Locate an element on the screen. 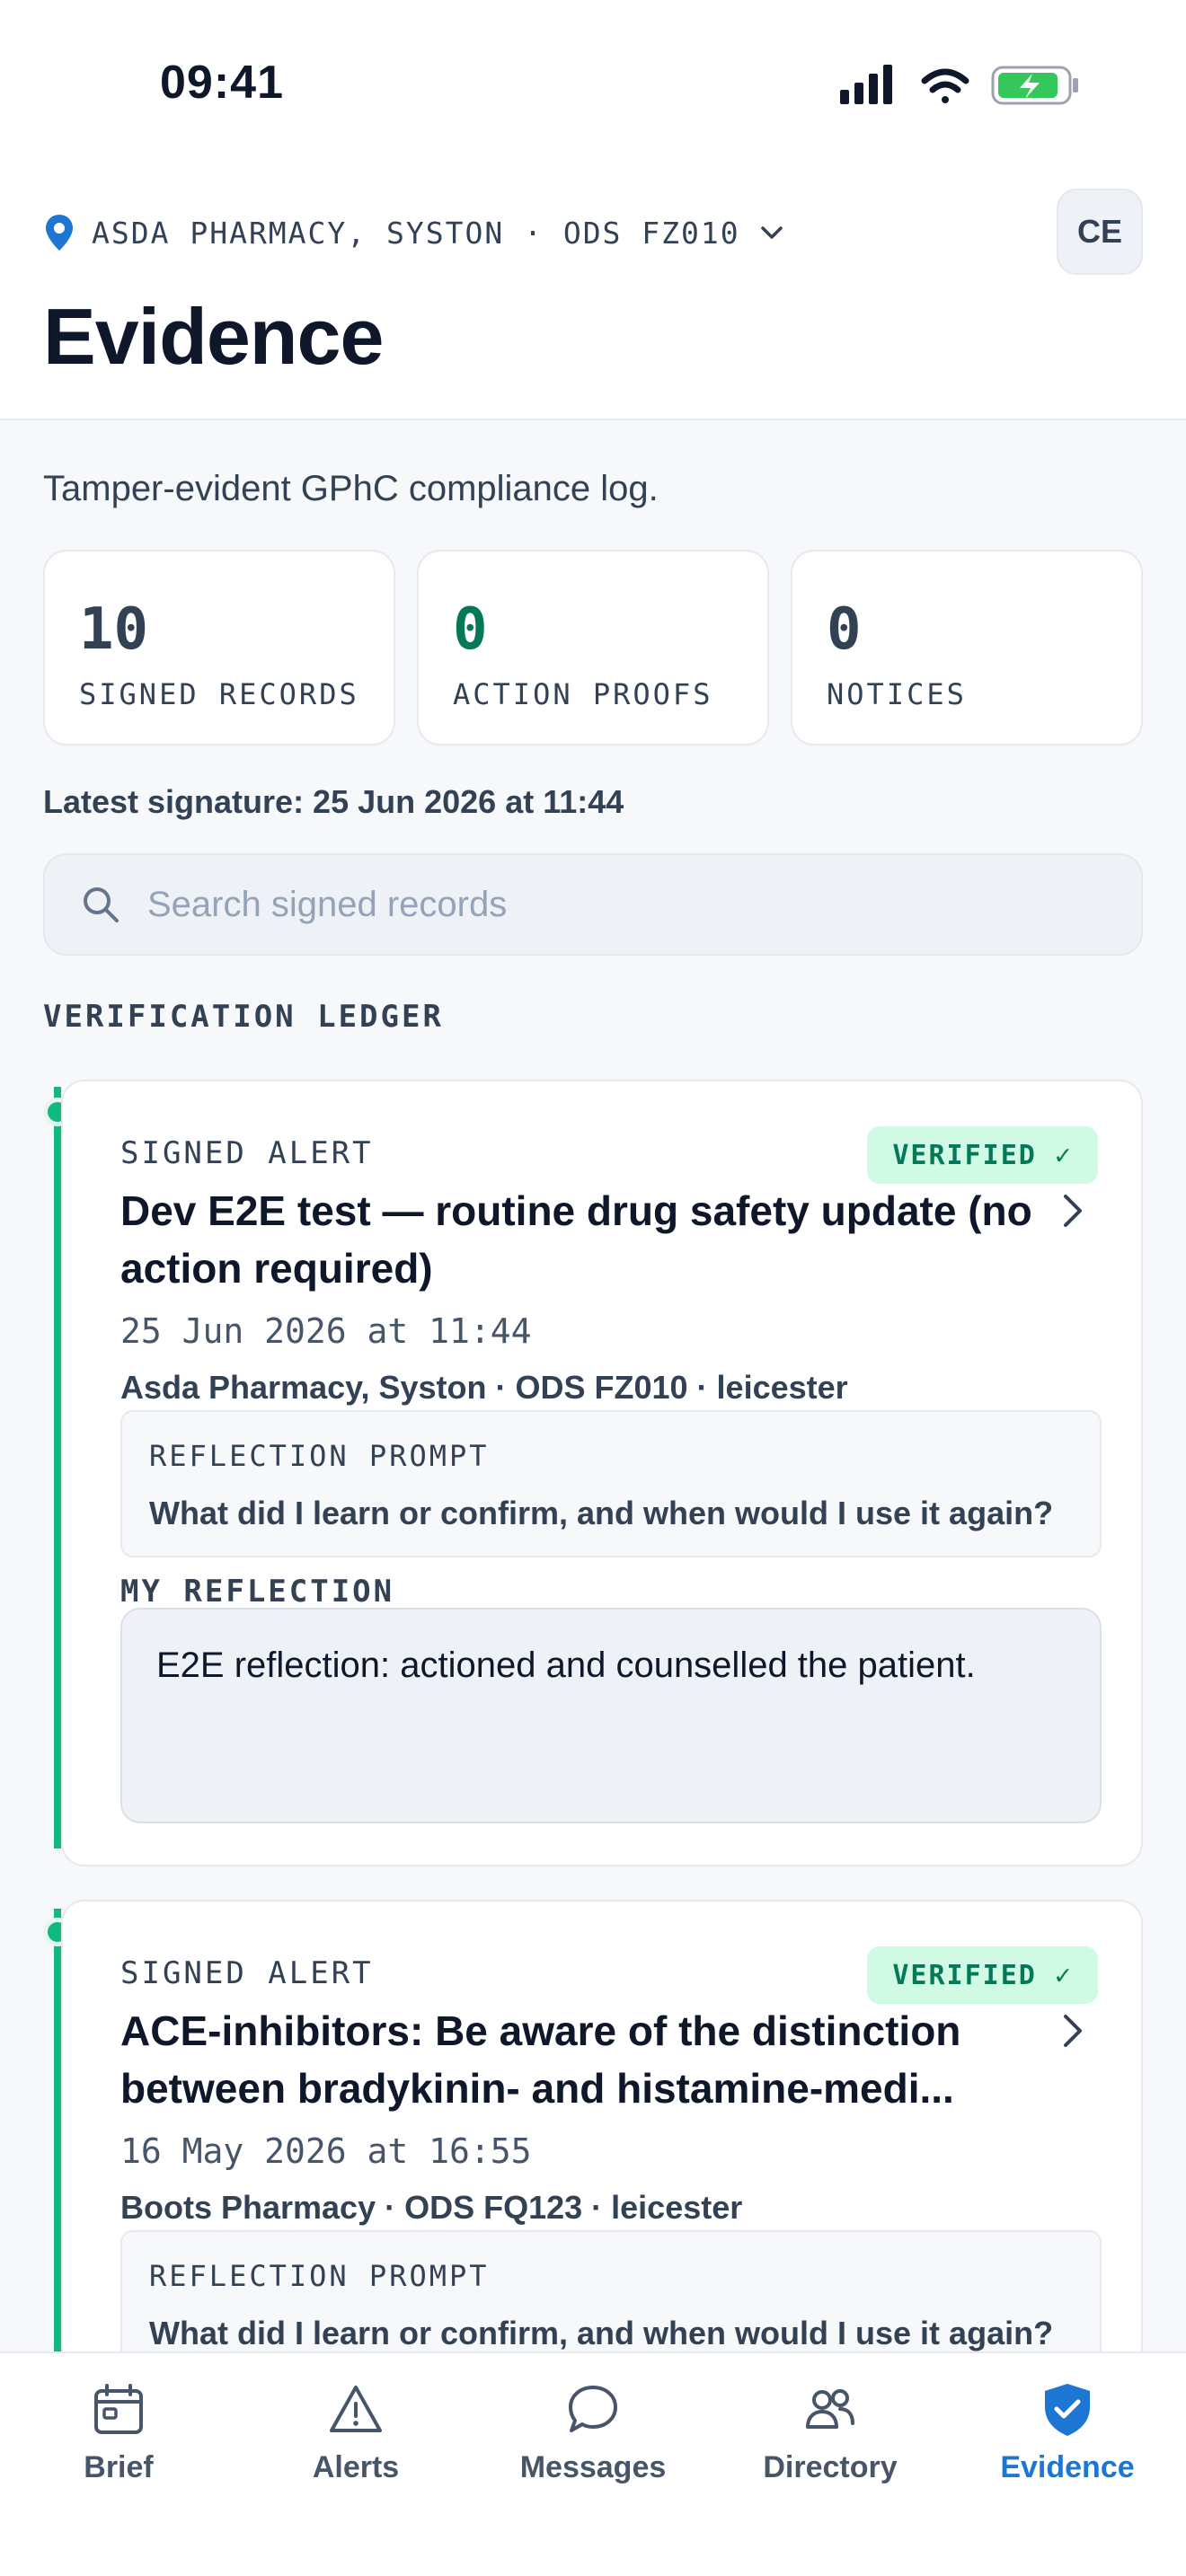 The height and width of the screenshot is (2576, 1186). search-bar is located at coordinates (593, 904).